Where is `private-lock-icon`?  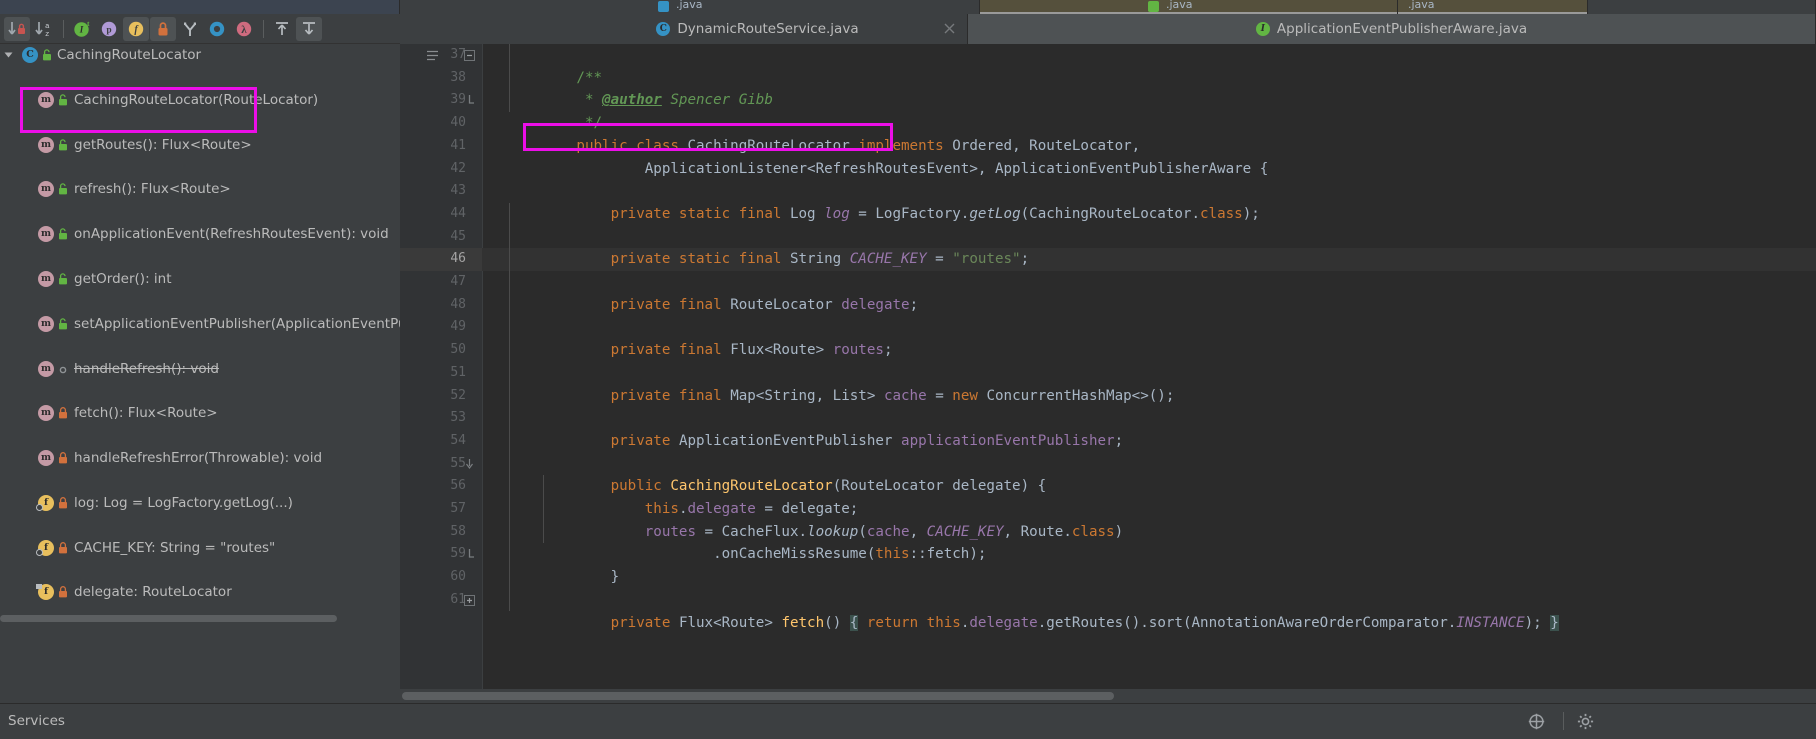
private-lock-icon is located at coordinates (63, 458).